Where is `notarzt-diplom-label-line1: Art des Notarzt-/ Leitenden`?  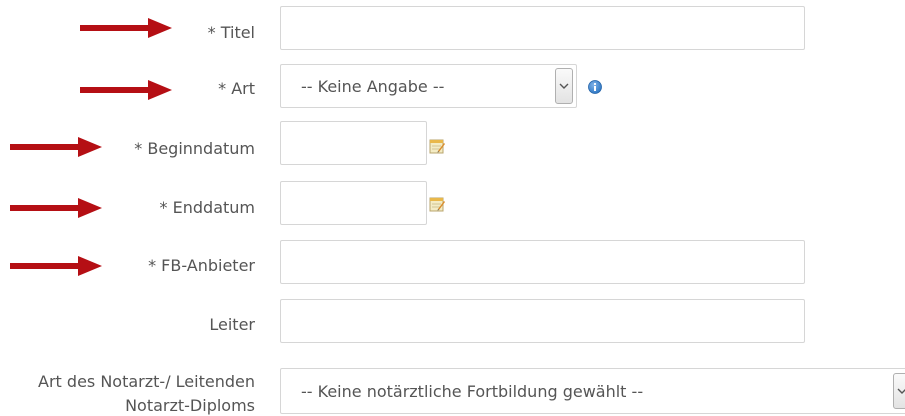 notarzt-diplom-label-line1: Art des Notarzt-/ Leitenden is located at coordinates (146, 381).